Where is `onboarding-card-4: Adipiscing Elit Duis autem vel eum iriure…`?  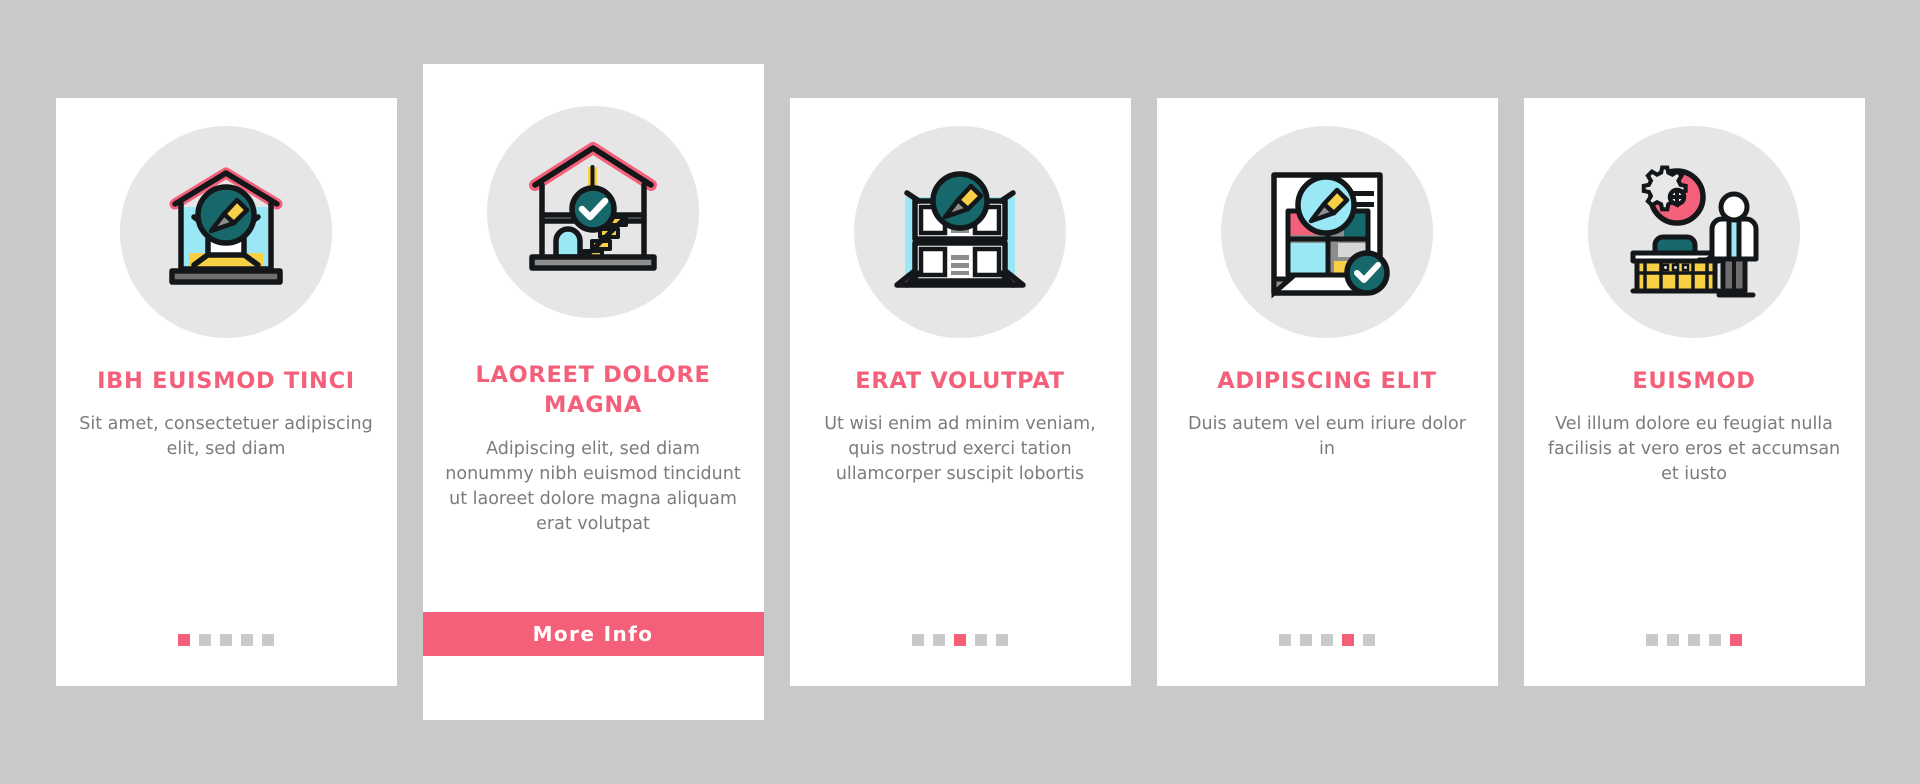
onboarding-card-4: Adipiscing Elit Duis autem vel eum iriure… is located at coordinates (1327, 392).